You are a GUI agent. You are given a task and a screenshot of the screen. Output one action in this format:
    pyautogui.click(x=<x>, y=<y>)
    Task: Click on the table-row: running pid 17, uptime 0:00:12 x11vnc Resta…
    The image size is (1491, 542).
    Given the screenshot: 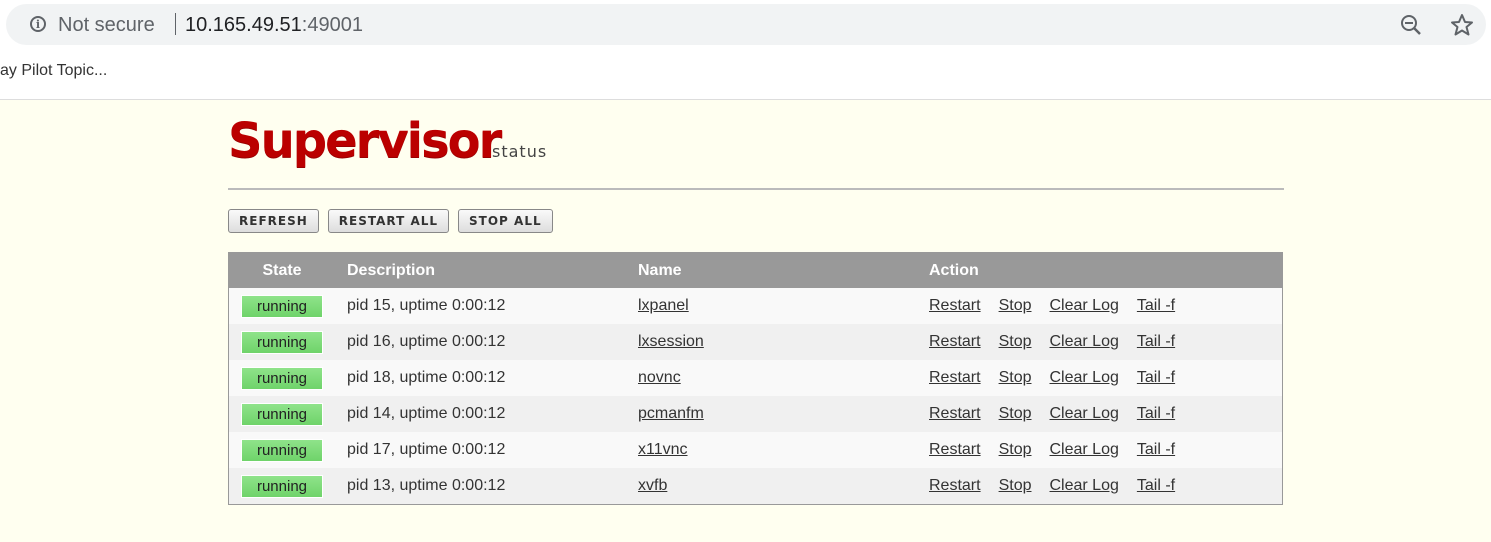 What is the action you would take?
    pyautogui.click(x=755, y=450)
    